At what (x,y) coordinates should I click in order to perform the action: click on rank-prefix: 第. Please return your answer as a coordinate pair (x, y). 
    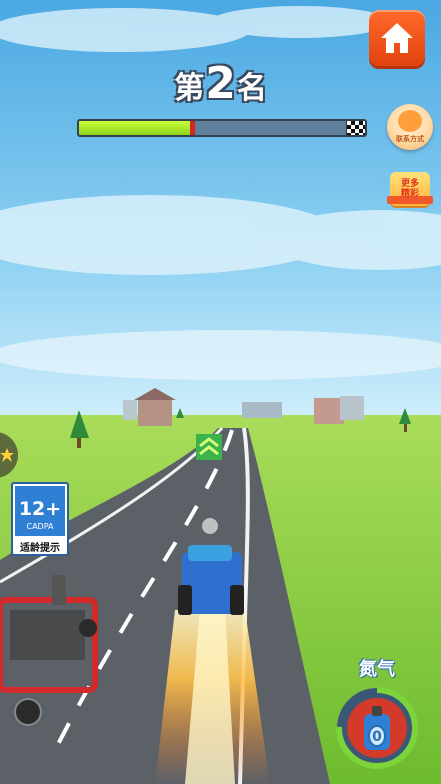
    Looking at the image, I should click on (189, 88).